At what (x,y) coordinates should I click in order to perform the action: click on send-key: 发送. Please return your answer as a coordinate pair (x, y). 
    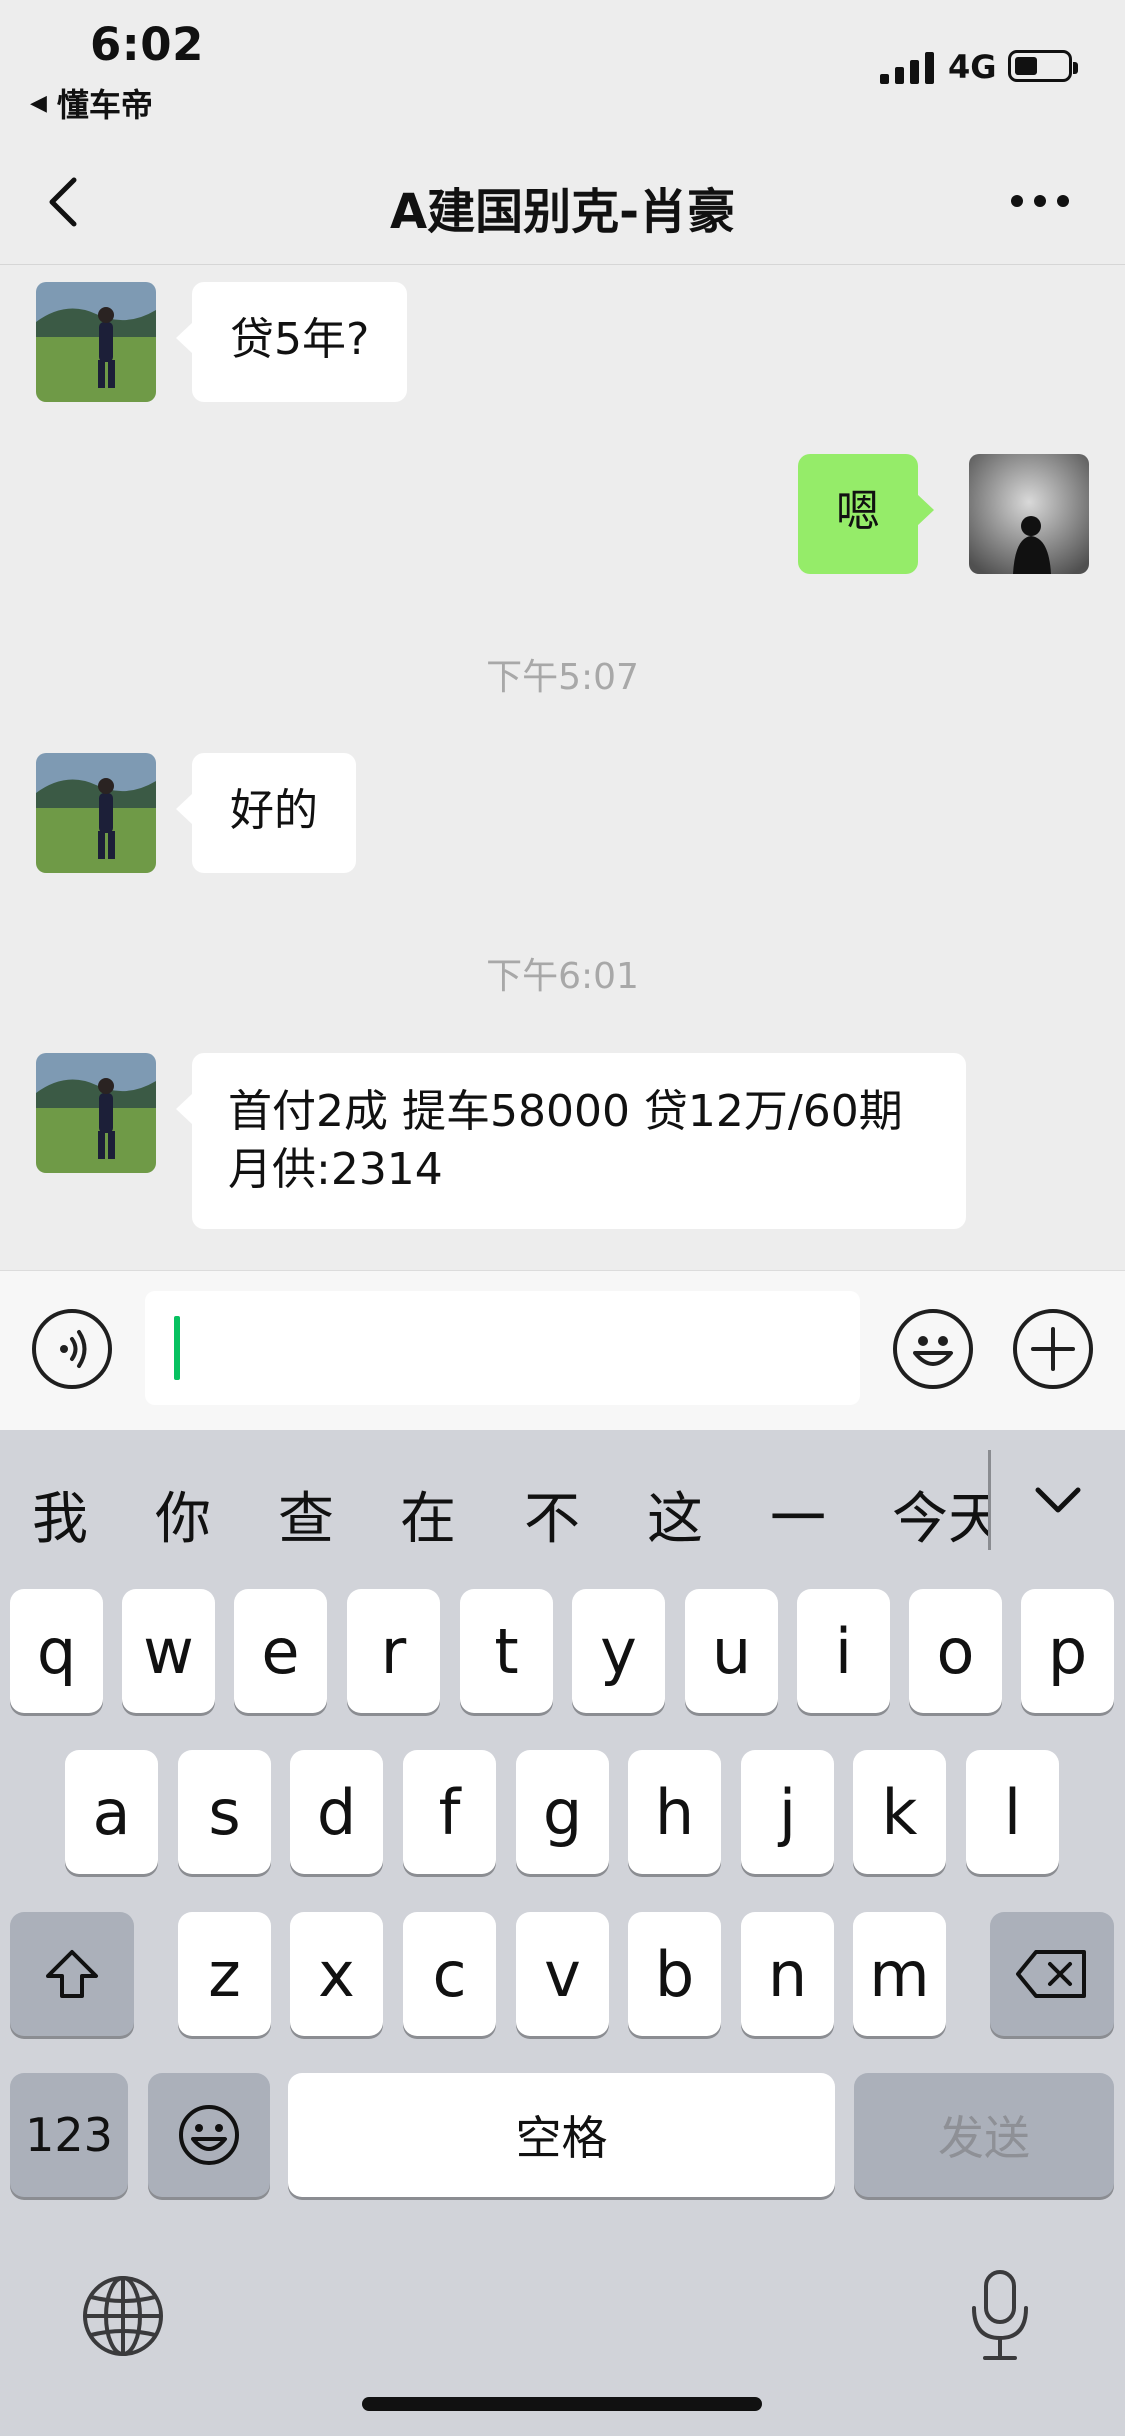
    Looking at the image, I should click on (984, 2135).